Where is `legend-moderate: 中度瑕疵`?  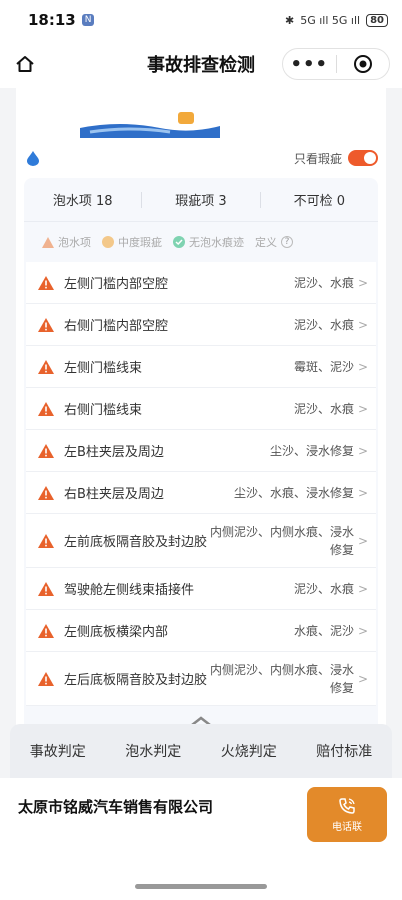 legend-moderate: 中度瑕疵 is located at coordinates (140, 242).